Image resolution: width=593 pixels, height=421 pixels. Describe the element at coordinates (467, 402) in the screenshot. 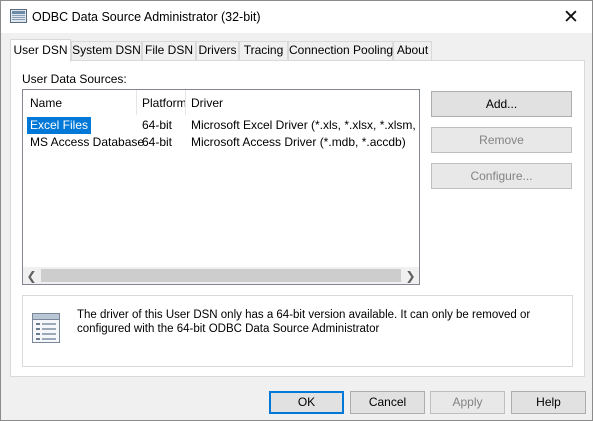

I see `apply-button: Apply` at that location.